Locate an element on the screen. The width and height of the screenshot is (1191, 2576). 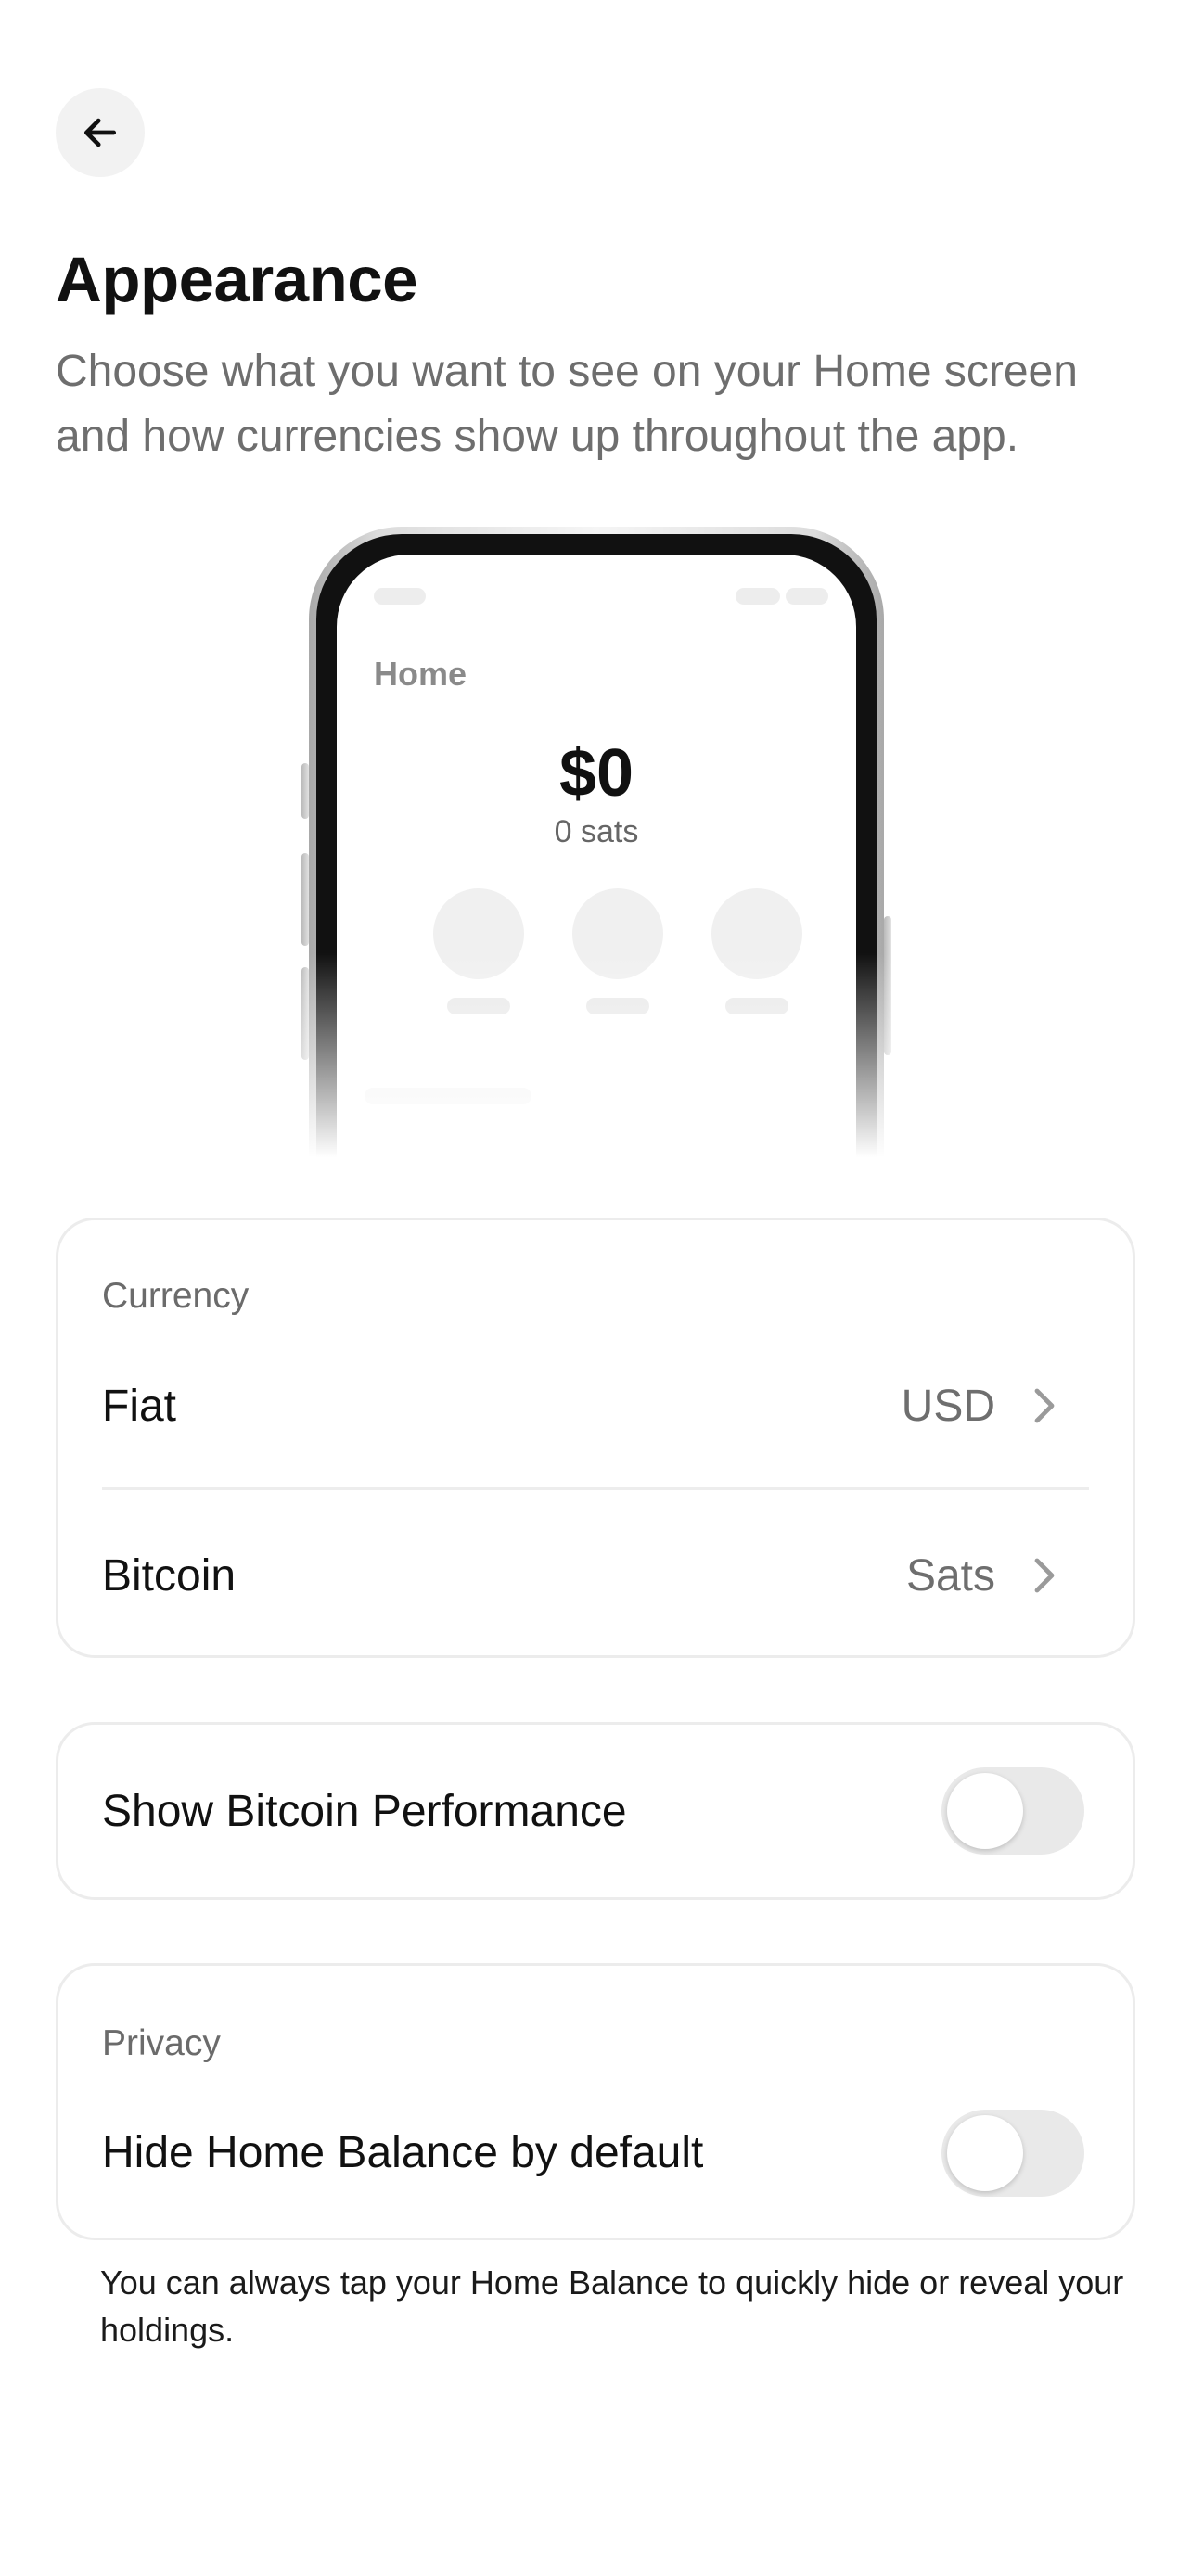
phone-fade-overlay is located at coordinates (596, 1055).